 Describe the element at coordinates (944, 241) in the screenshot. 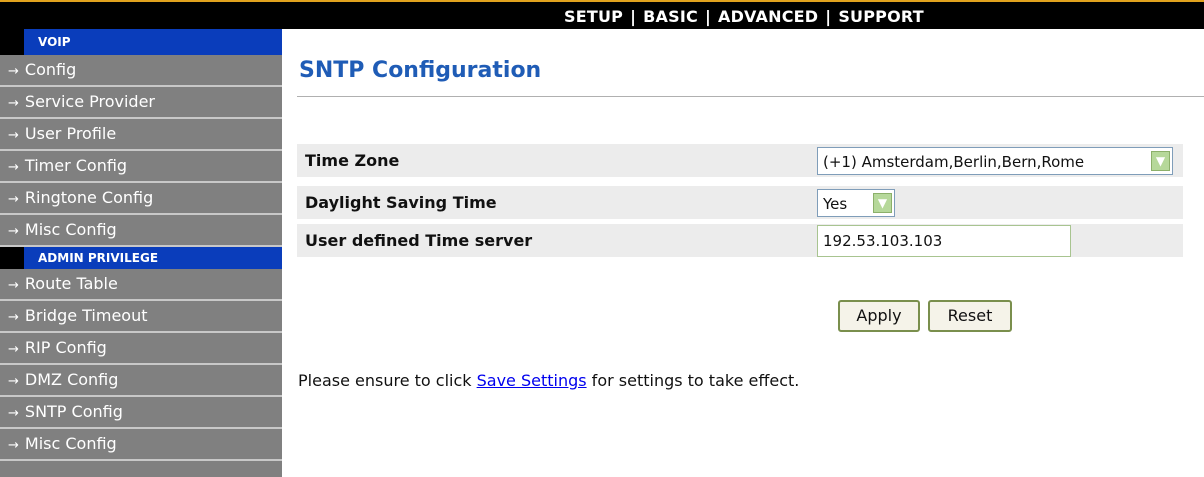

I see `time-server-input: 192.53.103.103` at that location.